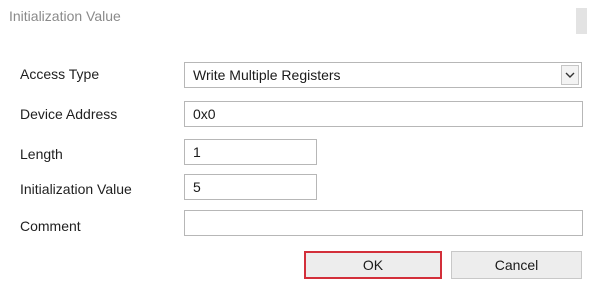 This screenshot has height=282, width=589. Describe the element at coordinates (383, 114) in the screenshot. I see `device-address-input: 0x0` at that location.